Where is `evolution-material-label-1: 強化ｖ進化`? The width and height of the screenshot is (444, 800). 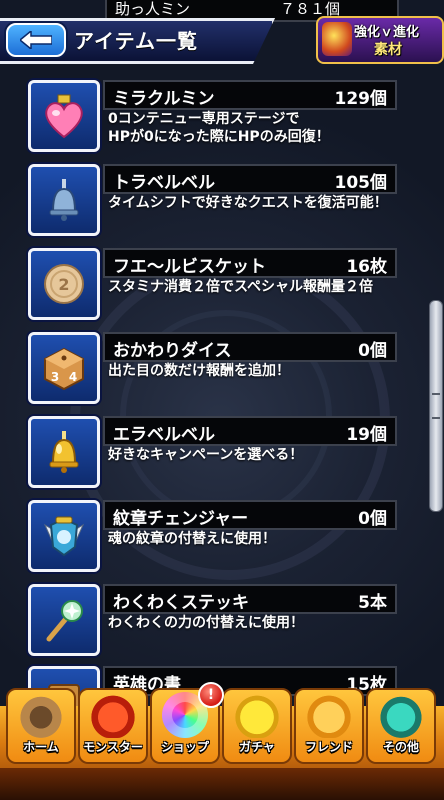
evolution-material-label-1: 強化ｖ進化 is located at coordinates (387, 32).